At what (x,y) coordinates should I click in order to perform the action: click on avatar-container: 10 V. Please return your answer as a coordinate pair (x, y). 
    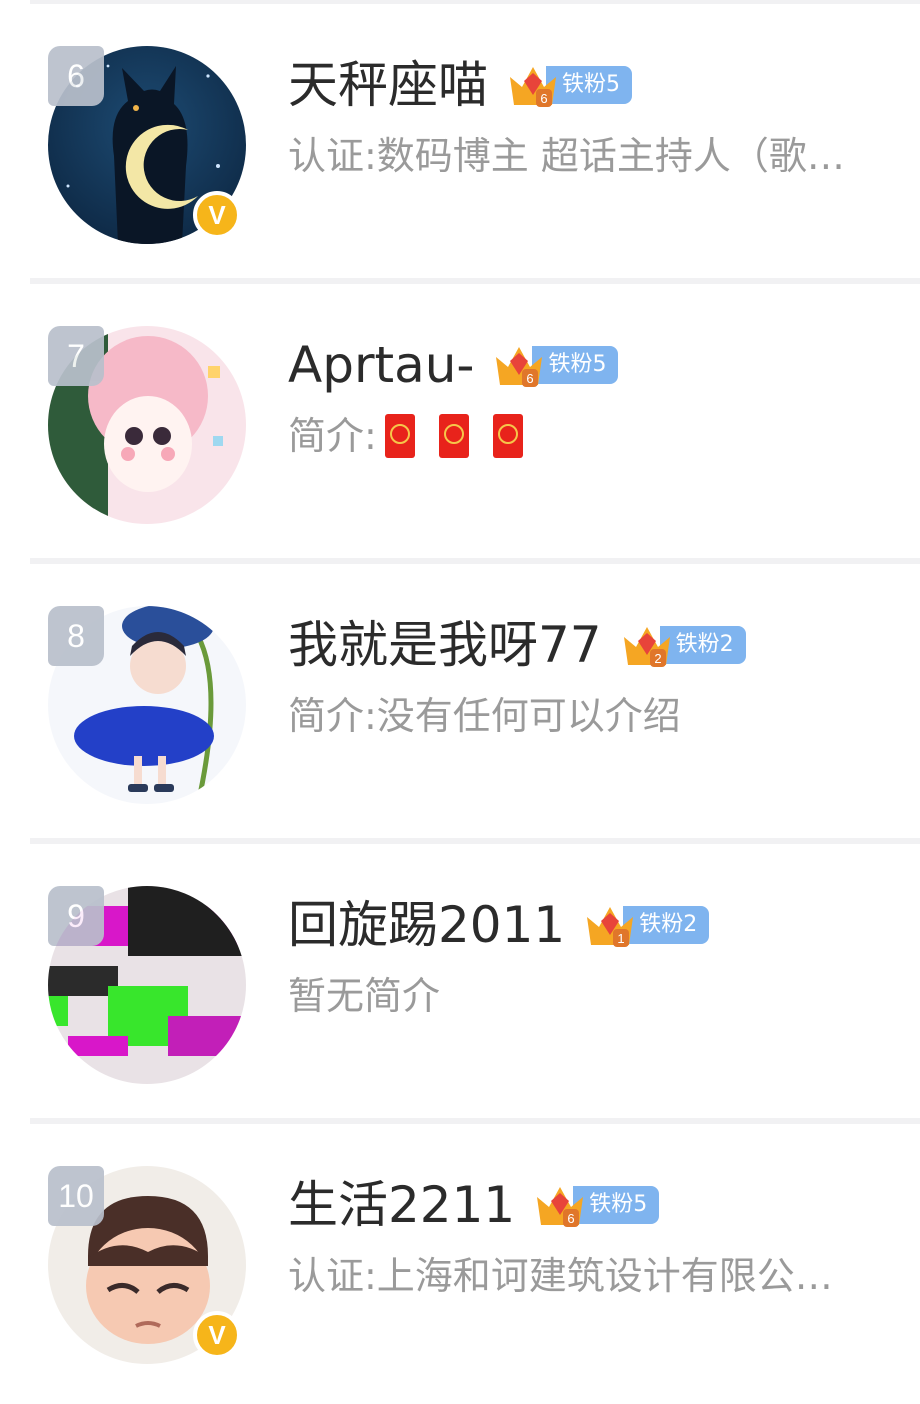
    Looking at the image, I should click on (147, 1265).